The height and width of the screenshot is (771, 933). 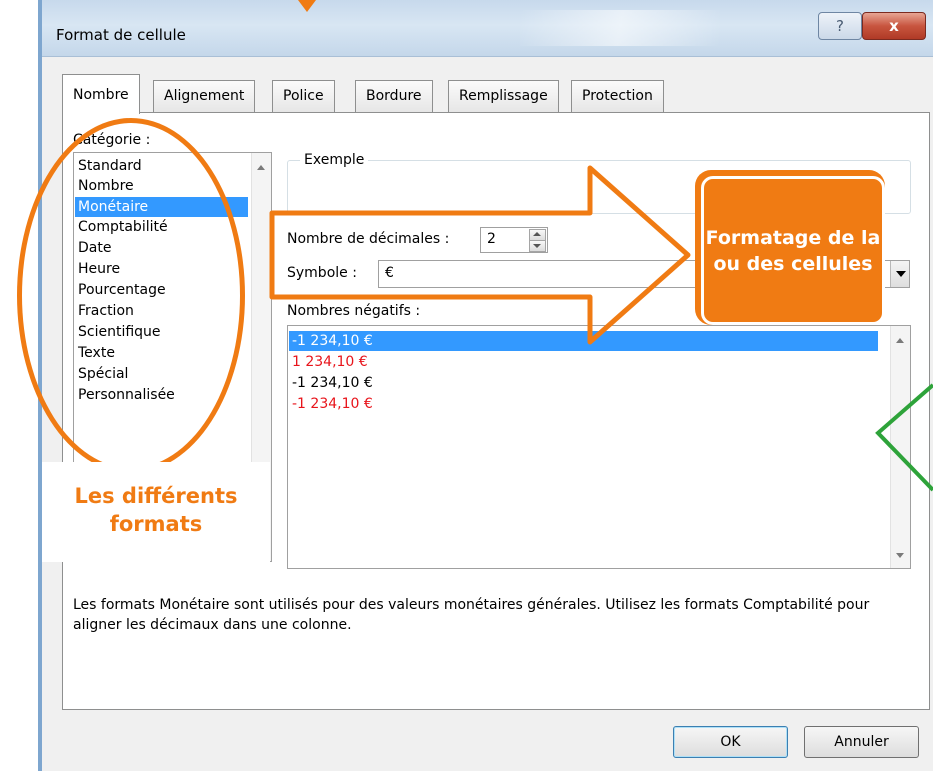 I want to click on tab-nombre: Nombre, so click(x=101, y=94).